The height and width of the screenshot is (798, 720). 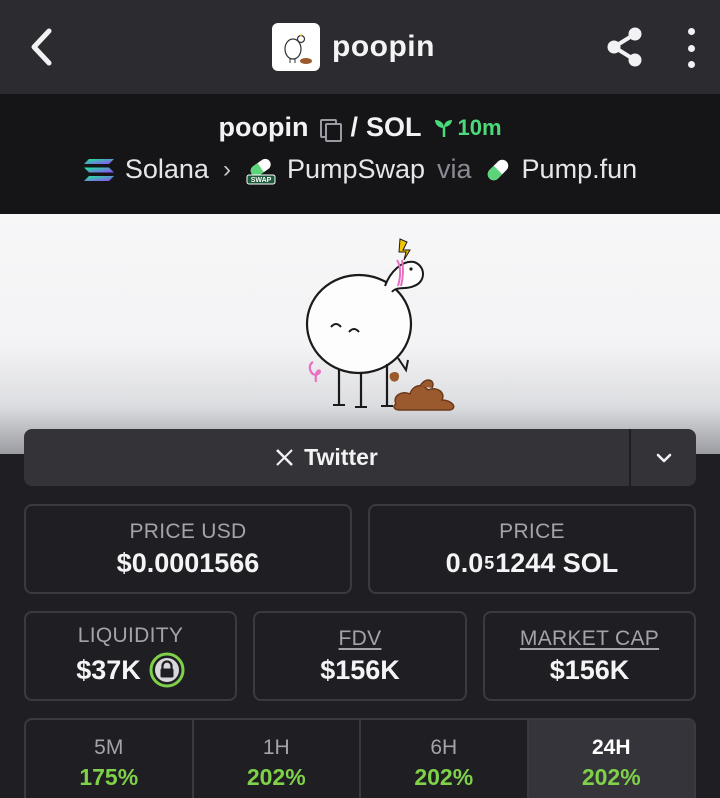 What do you see at coordinates (557, 562) in the screenshot?
I see `price-native-suffix: 1244 SOL` at bounding box center [557, 562].